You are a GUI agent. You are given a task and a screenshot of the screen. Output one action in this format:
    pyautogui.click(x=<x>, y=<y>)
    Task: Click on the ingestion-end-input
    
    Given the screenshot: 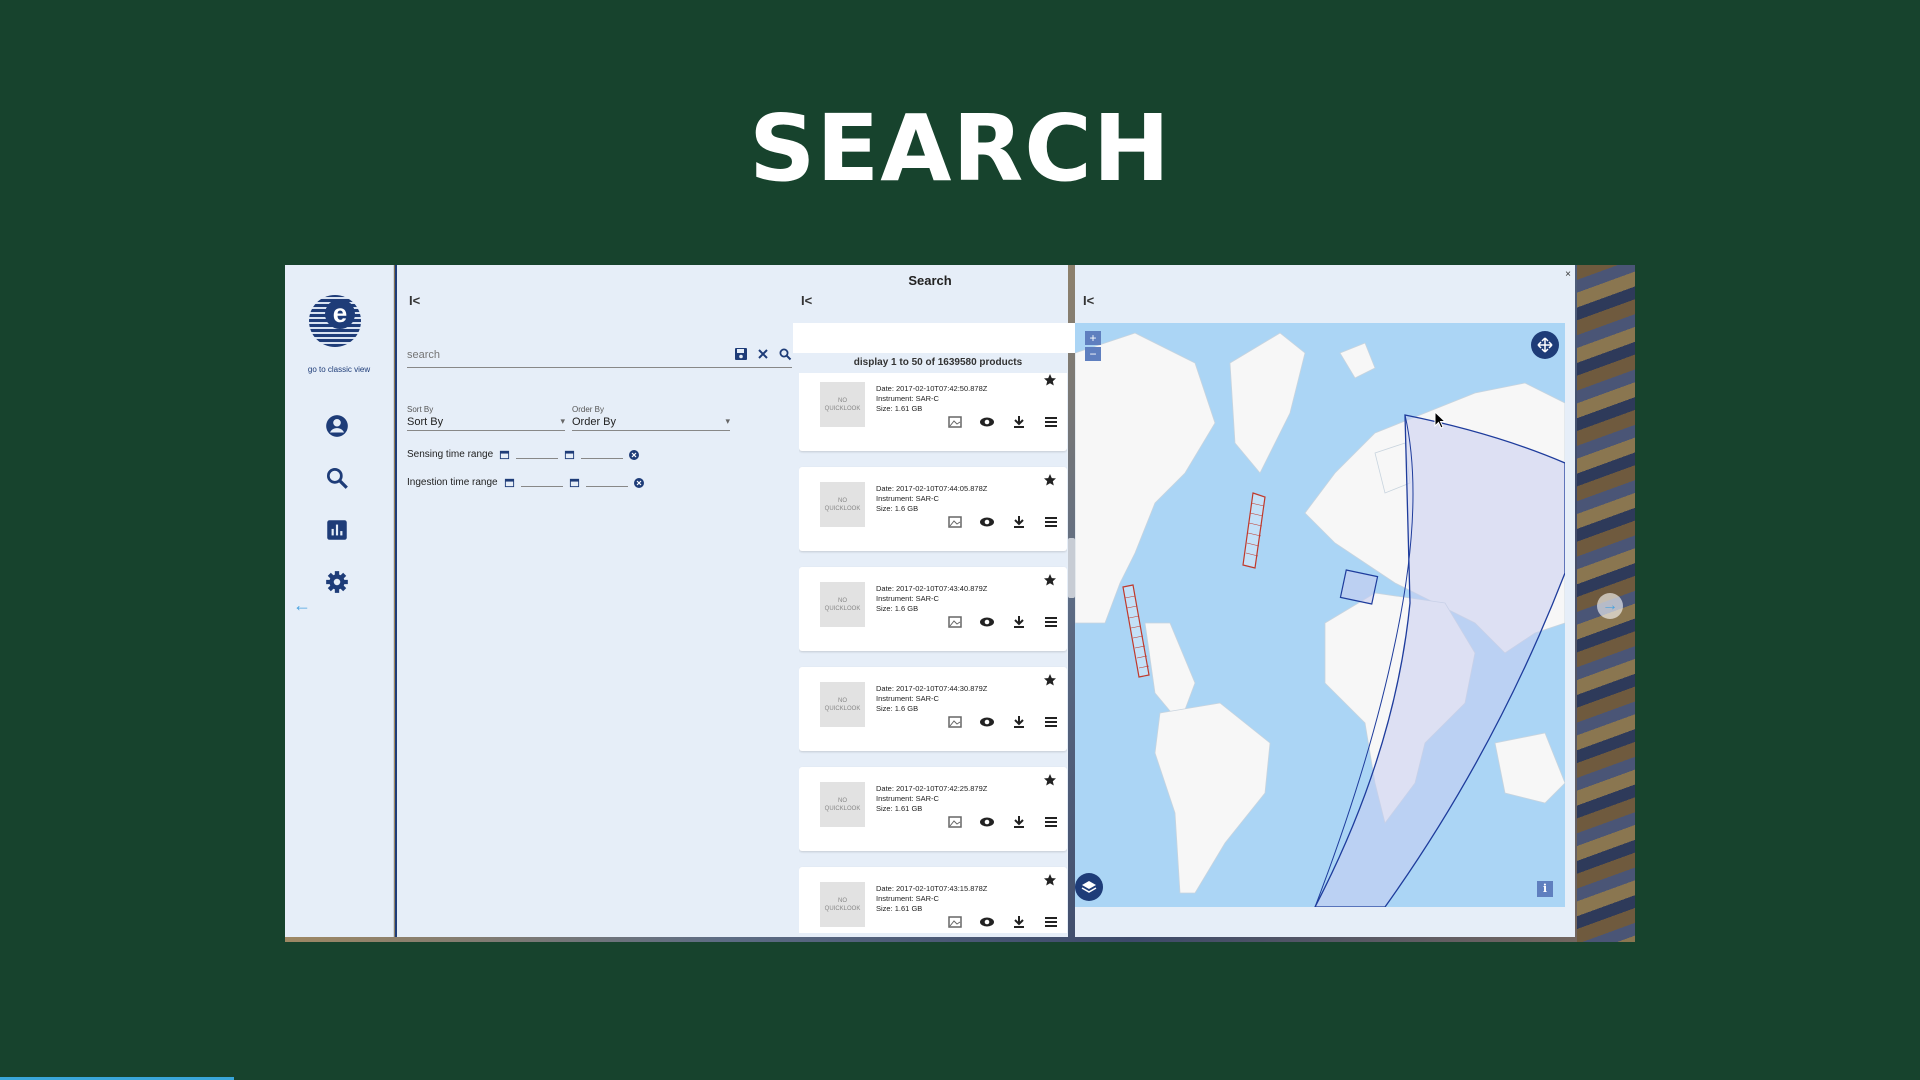 What is the action you would take?
    pyautogui.click(x=606, y=482)
    